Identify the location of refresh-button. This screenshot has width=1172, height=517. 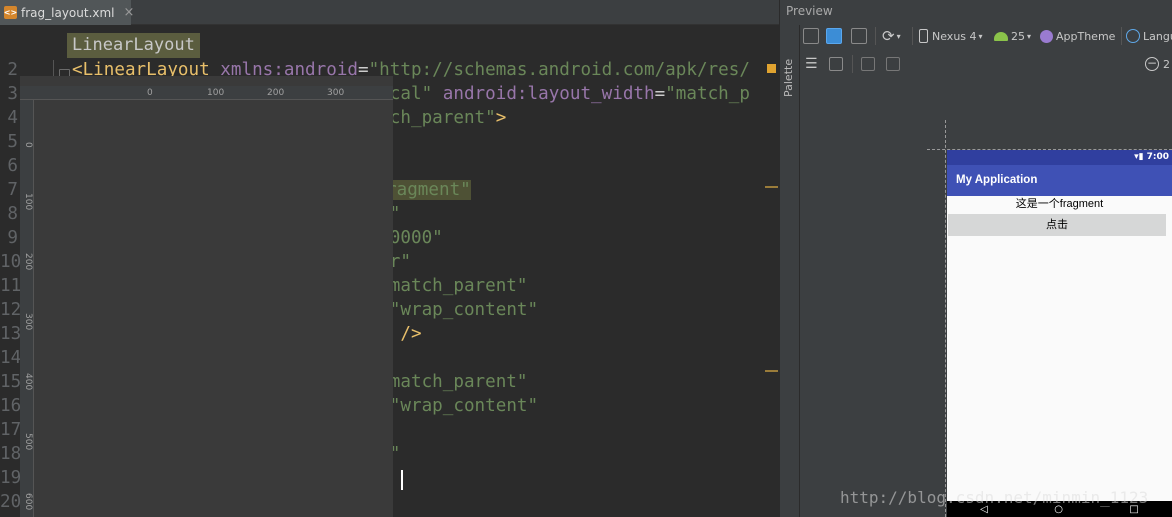
(893, 64).